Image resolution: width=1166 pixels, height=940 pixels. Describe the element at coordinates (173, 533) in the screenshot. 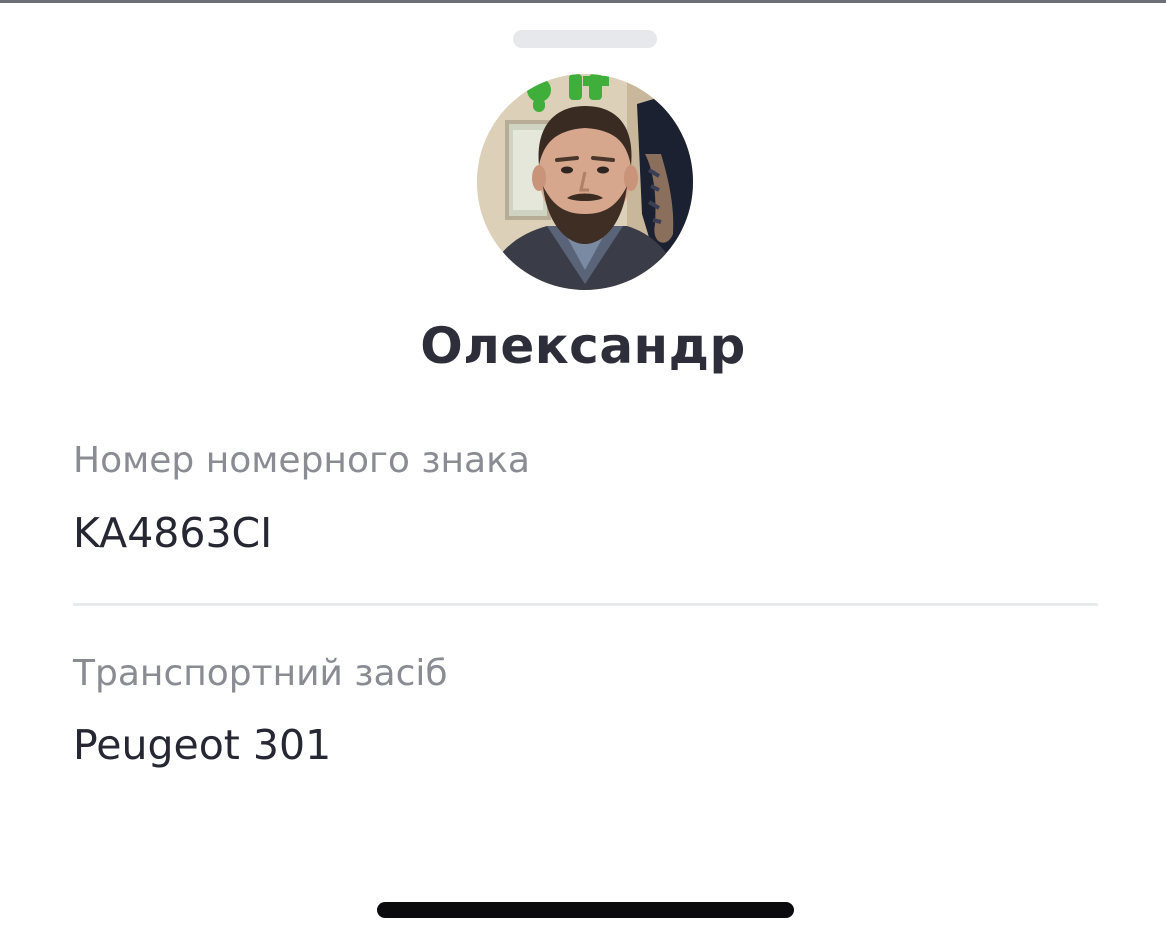

I see `plate-number-value: KA4863CI` at that location.